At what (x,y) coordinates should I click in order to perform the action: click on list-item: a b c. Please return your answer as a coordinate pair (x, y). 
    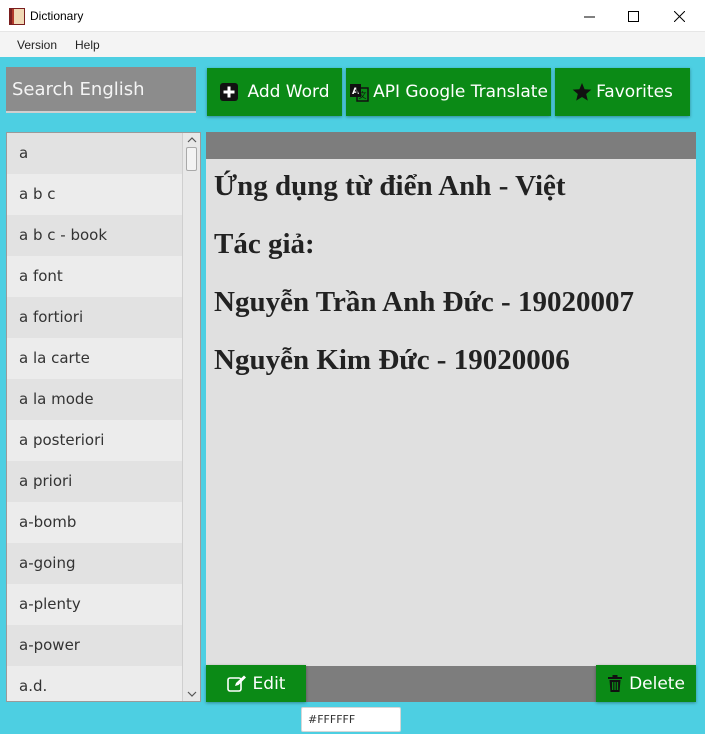
    Looking at the image, I should click on (95, 194).